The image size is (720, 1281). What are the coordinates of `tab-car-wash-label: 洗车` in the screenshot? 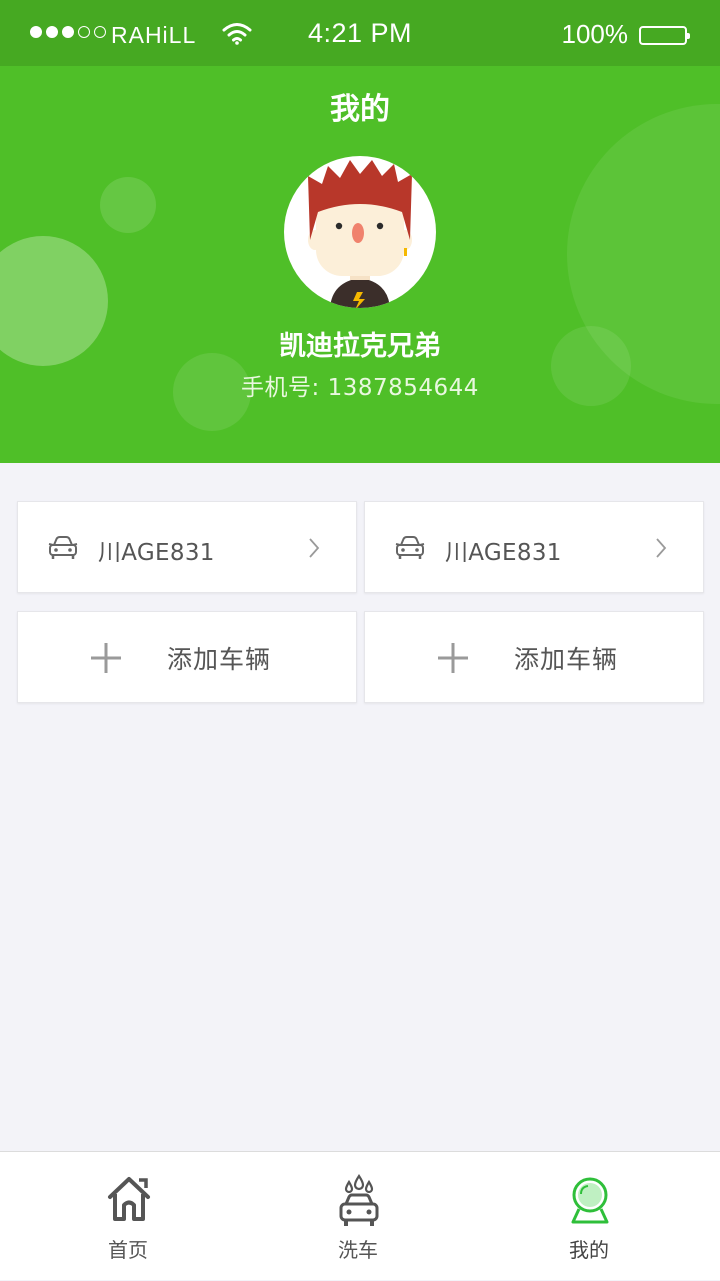 It's located at (358, 1250).